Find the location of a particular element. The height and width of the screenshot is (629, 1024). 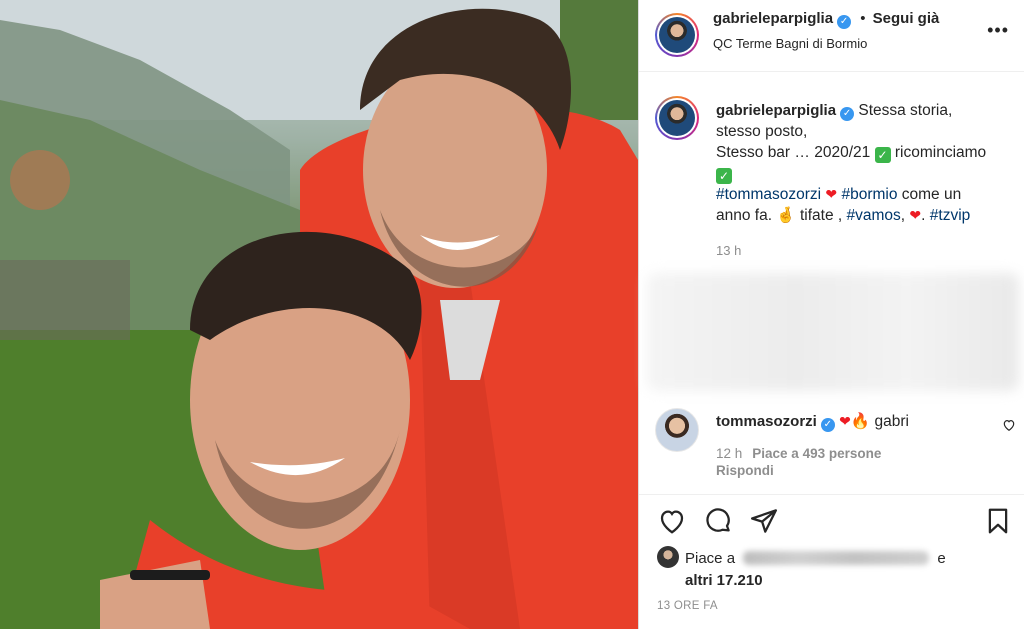

like-heart-icon is located at coordinates (672, 523).